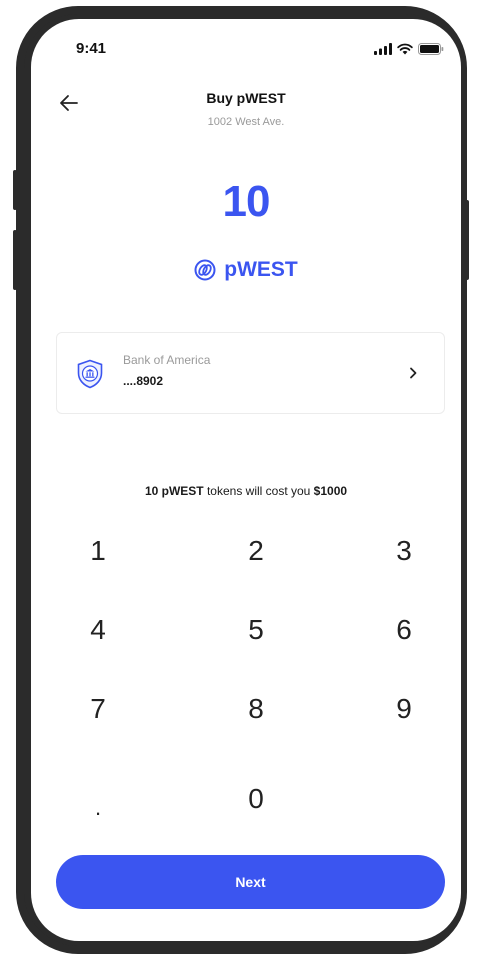  What do you see at coordinates (246, 122) in the screenshot?
I see `page-subtitle: 1002 West Ave.` at bounding box center [246, 122].